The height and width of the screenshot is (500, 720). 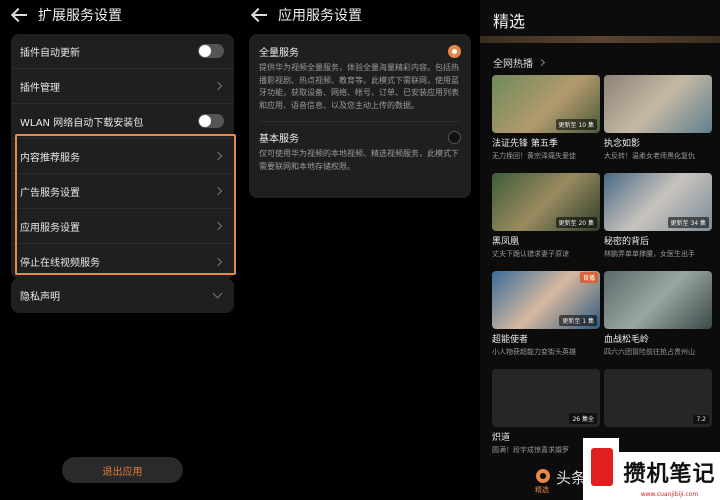 I want to click on video-tile: 7.2, so click(x=658, y=399).